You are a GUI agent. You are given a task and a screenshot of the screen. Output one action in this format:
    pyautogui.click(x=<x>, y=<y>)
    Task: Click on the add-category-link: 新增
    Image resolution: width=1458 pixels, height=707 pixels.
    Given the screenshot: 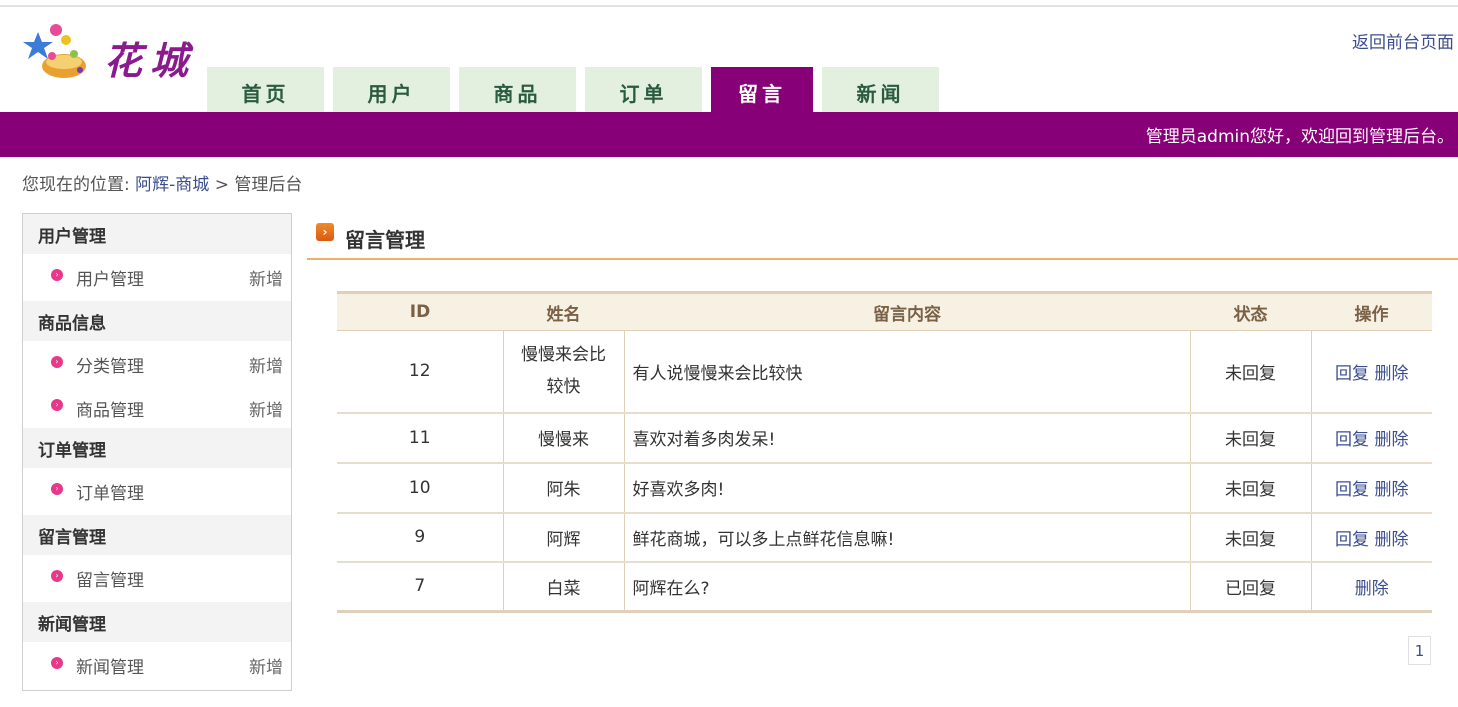 What is the action you would take?
    pyautogui.click(x=266, y=364)
    